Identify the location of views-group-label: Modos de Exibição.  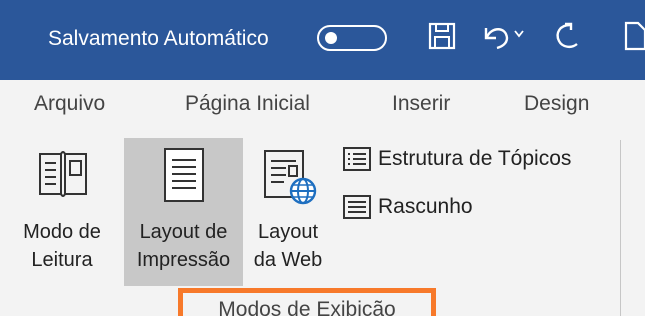
(307, 307).